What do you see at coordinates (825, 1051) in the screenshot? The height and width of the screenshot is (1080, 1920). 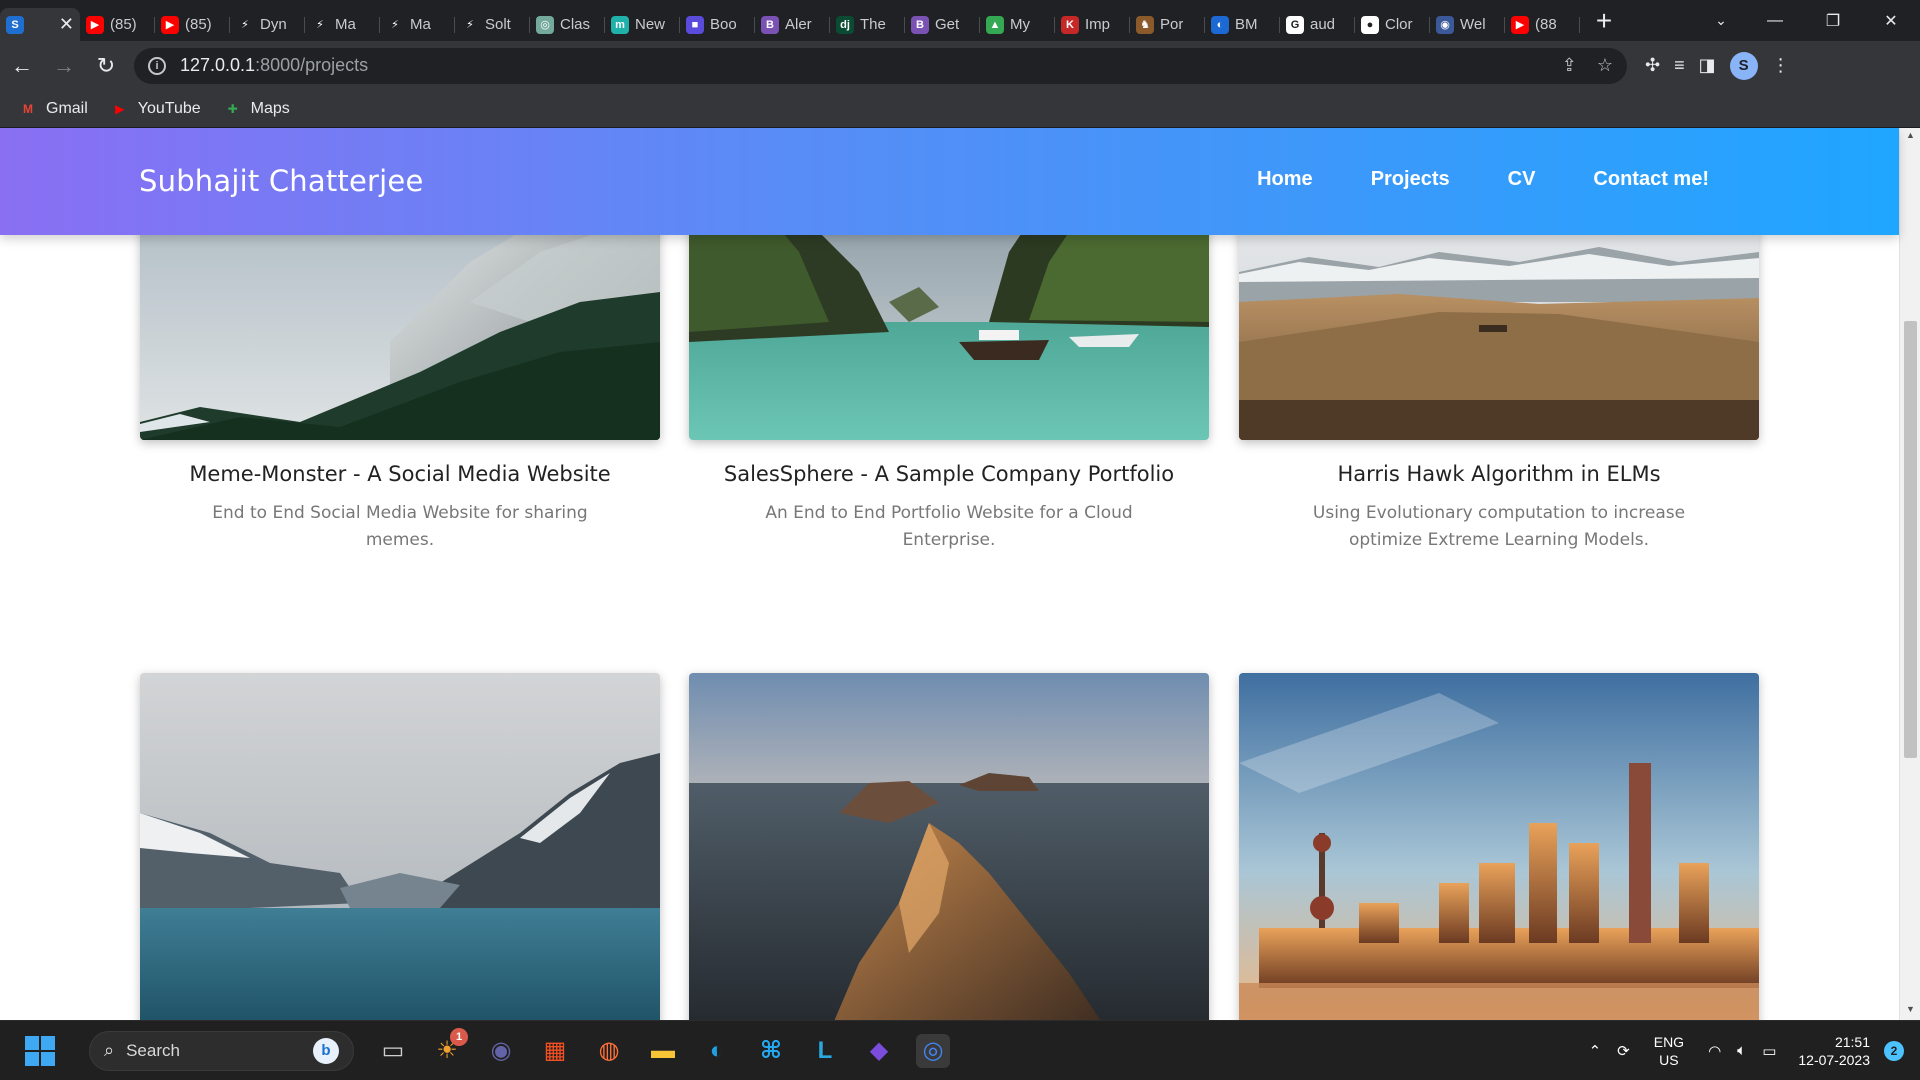 I see `l-app-icon: L` at bounding box center [825, 1051].